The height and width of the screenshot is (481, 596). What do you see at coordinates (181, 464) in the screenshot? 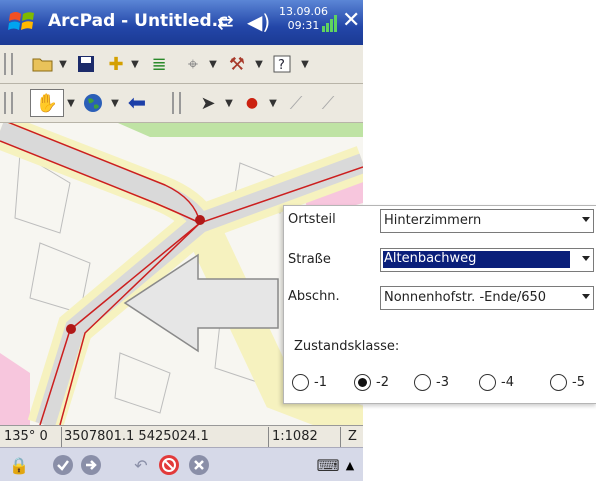
I see `command-bar: 🔒 ↶ ⌨ ▲` at bounding box center [181, 464].